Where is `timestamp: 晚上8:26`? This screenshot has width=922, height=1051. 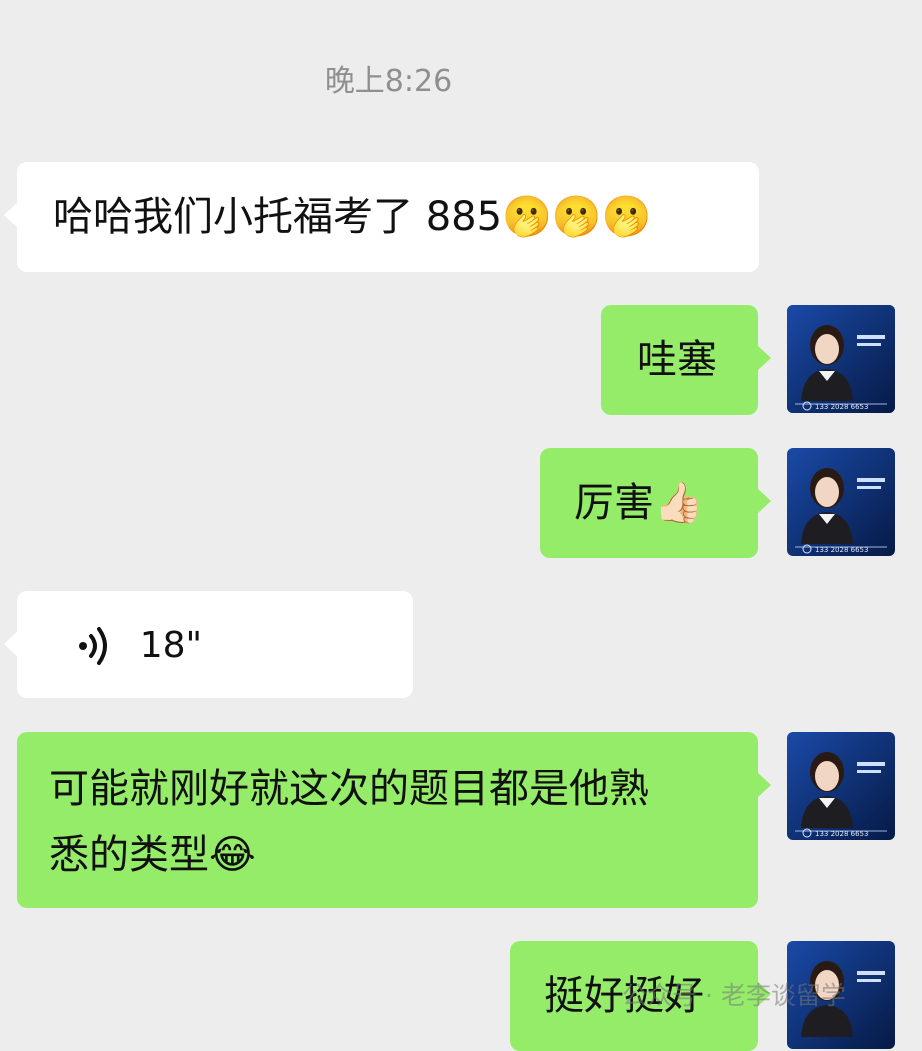
timestamp: 晚上8:26 is located at coordinates (388, 81).